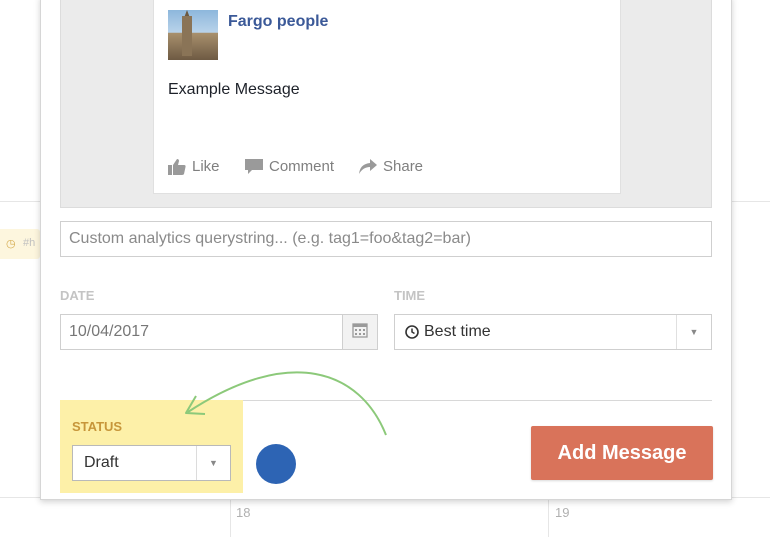  What do you see at coordinates (368, 166) in the screenshot?
I see `share-icon` at bounding box center [368, 166].